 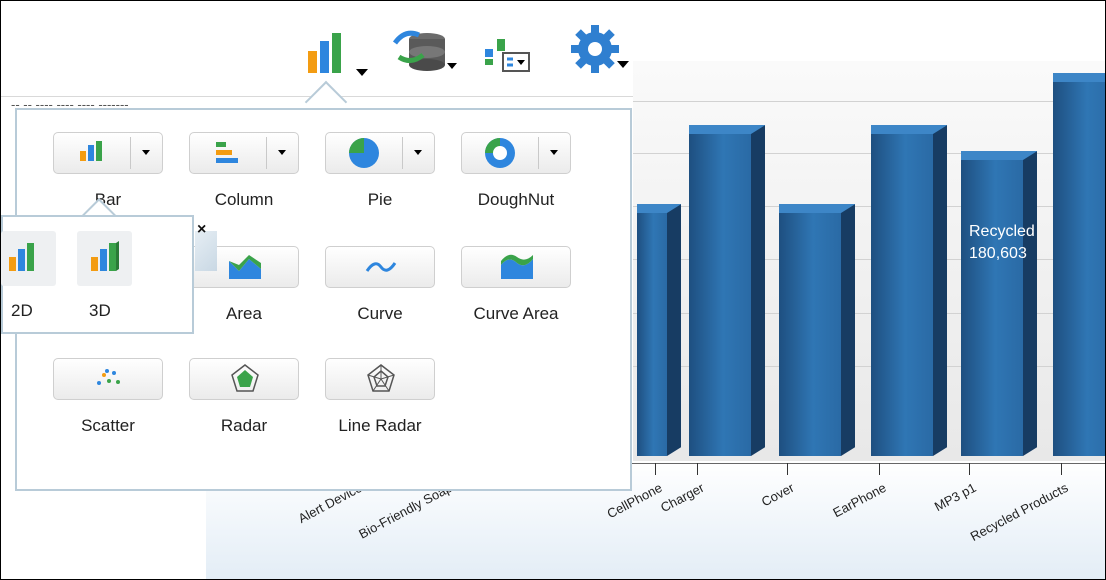 I want to click on scatter-chart-icon, so click(x=109, y=379).